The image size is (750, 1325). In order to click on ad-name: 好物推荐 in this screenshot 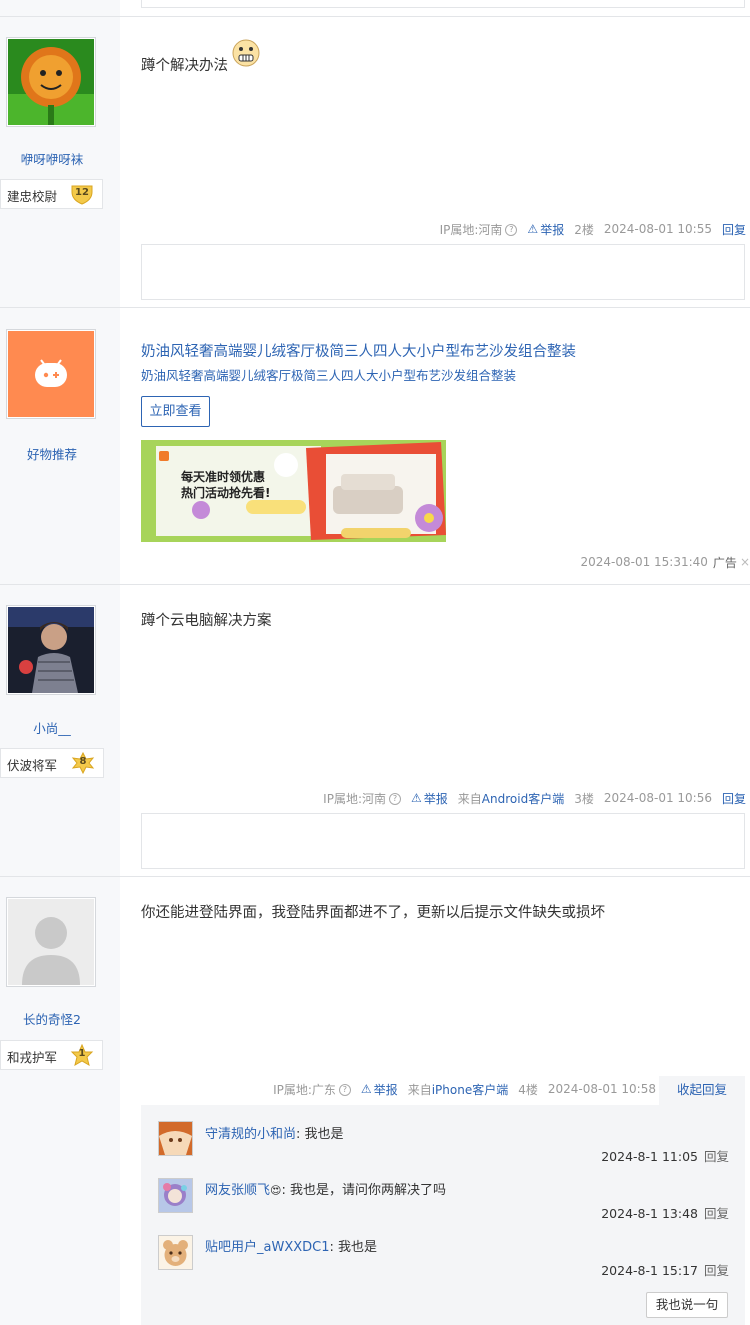, I will do `click(52, 453)`.